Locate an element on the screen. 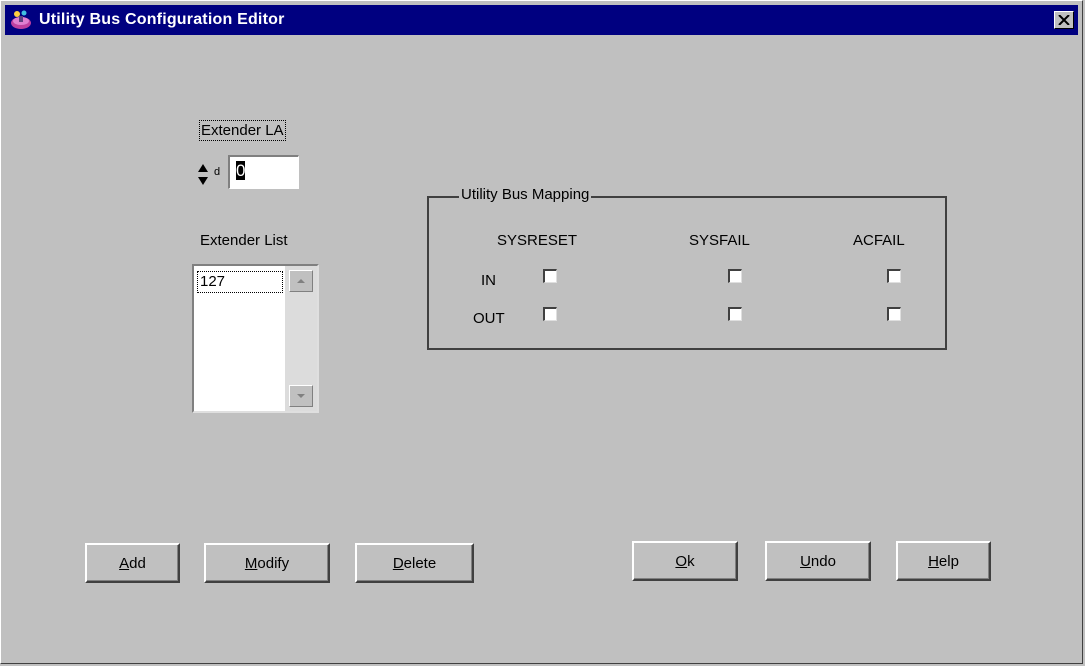 Image resolution: width=1085 pixels, height=666 pixels. close-icon is located at coordinates (1064, 20).